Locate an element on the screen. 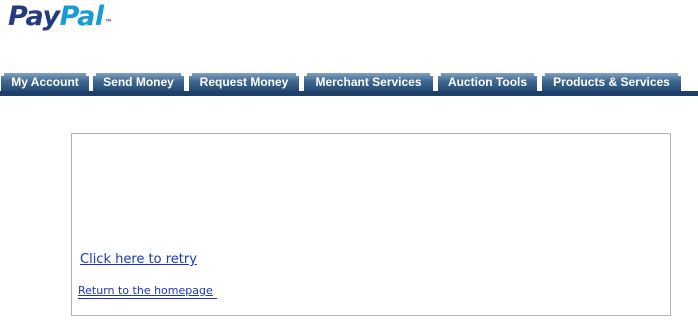 Image resolution: width=698 pixels, height=327 pixels. tab-send-money: Send Money is located at coordinates (138, 82).